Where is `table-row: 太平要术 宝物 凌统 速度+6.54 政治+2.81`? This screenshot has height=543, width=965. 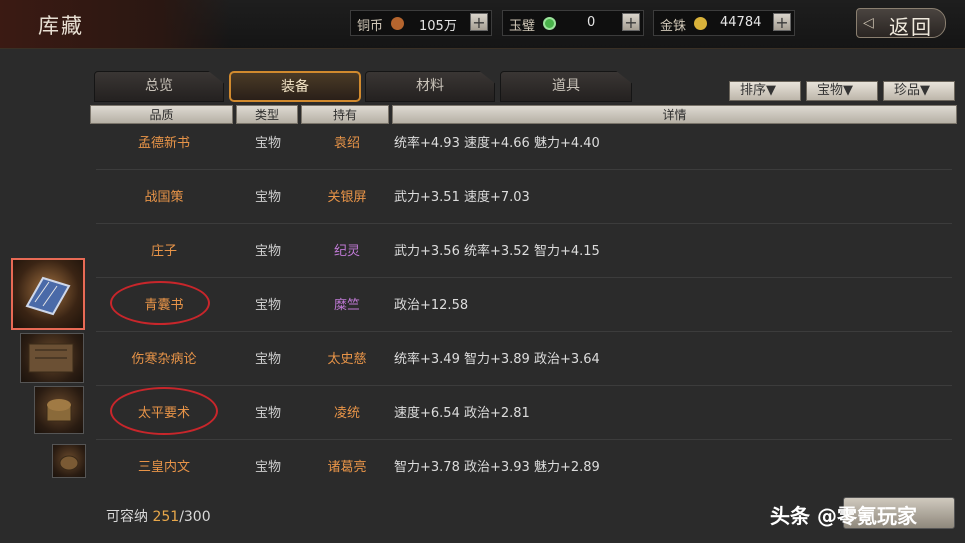
table-row: 太平要术 宝物 凌统 速度+6.54 政治+2.81 is located at coordinates (524, 412).